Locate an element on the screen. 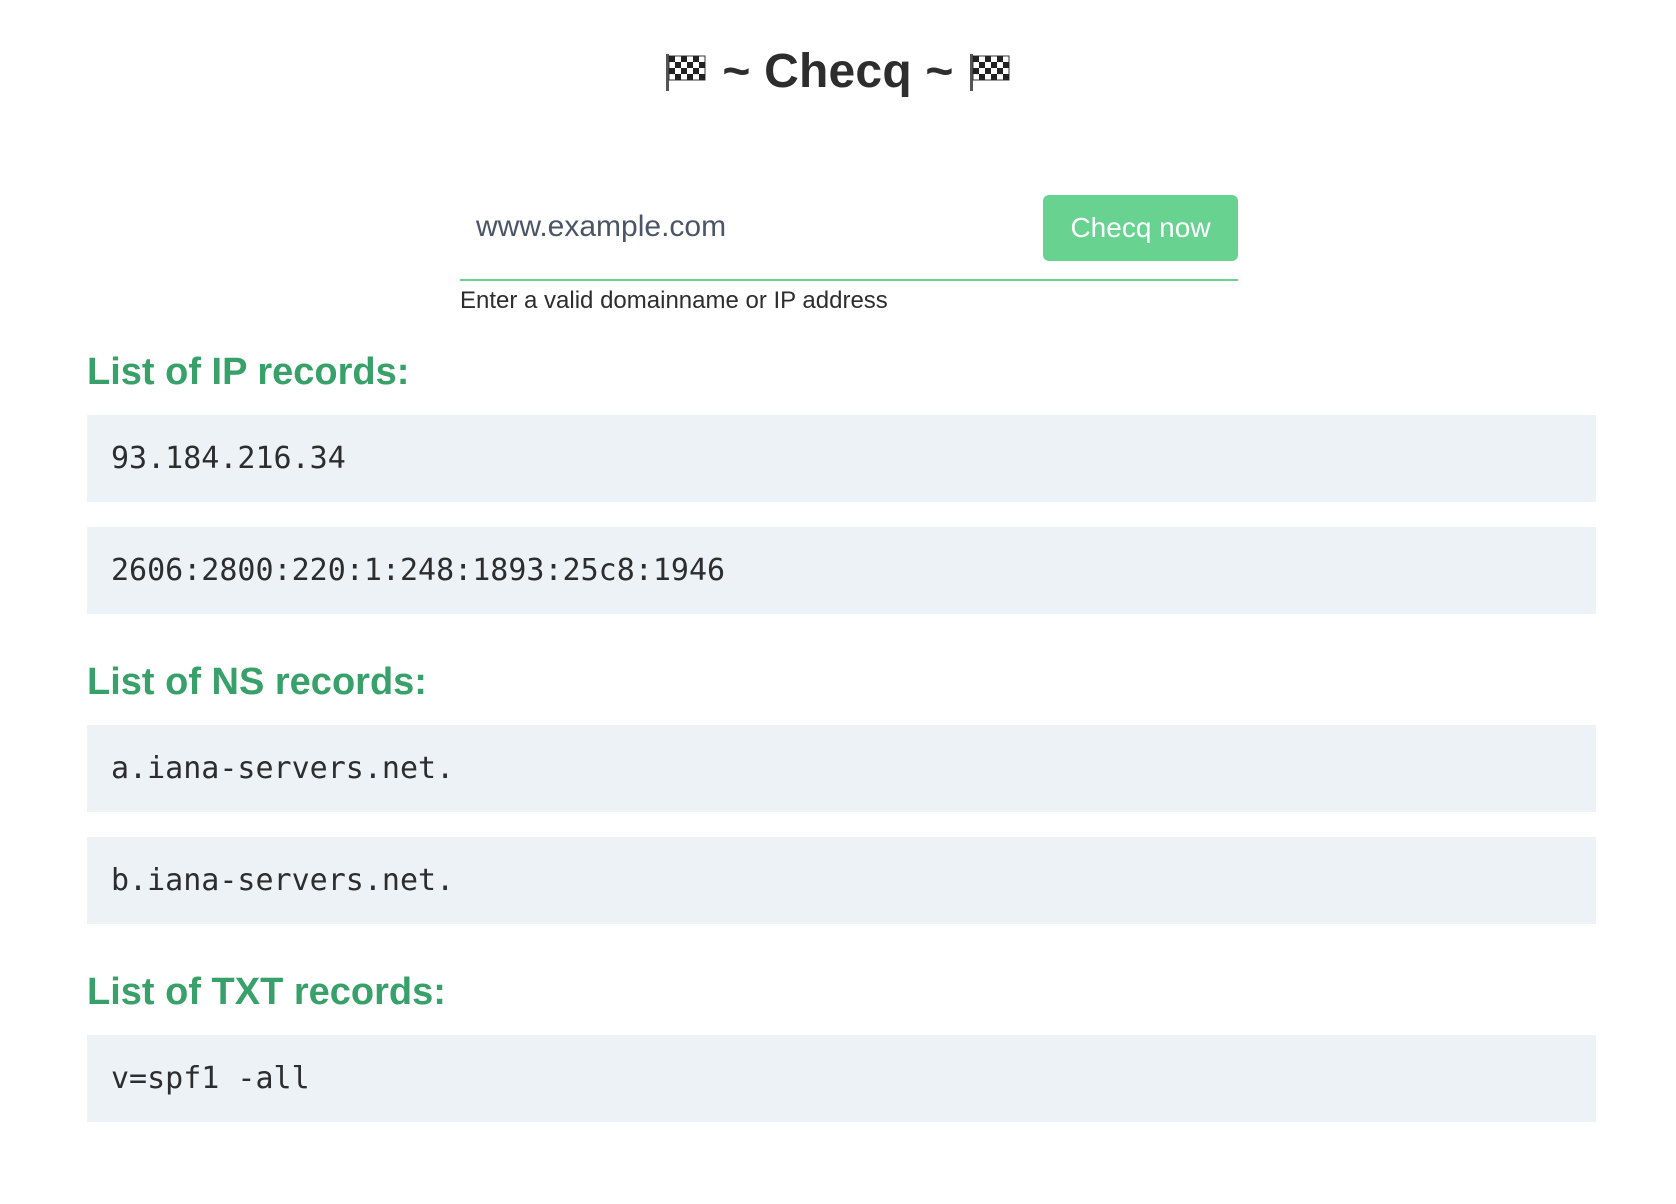 The image size is (1676, 1204). record-item: 2606:2800:220:1:248:1893:25c8:1946 is located at coordinates (841, 570).